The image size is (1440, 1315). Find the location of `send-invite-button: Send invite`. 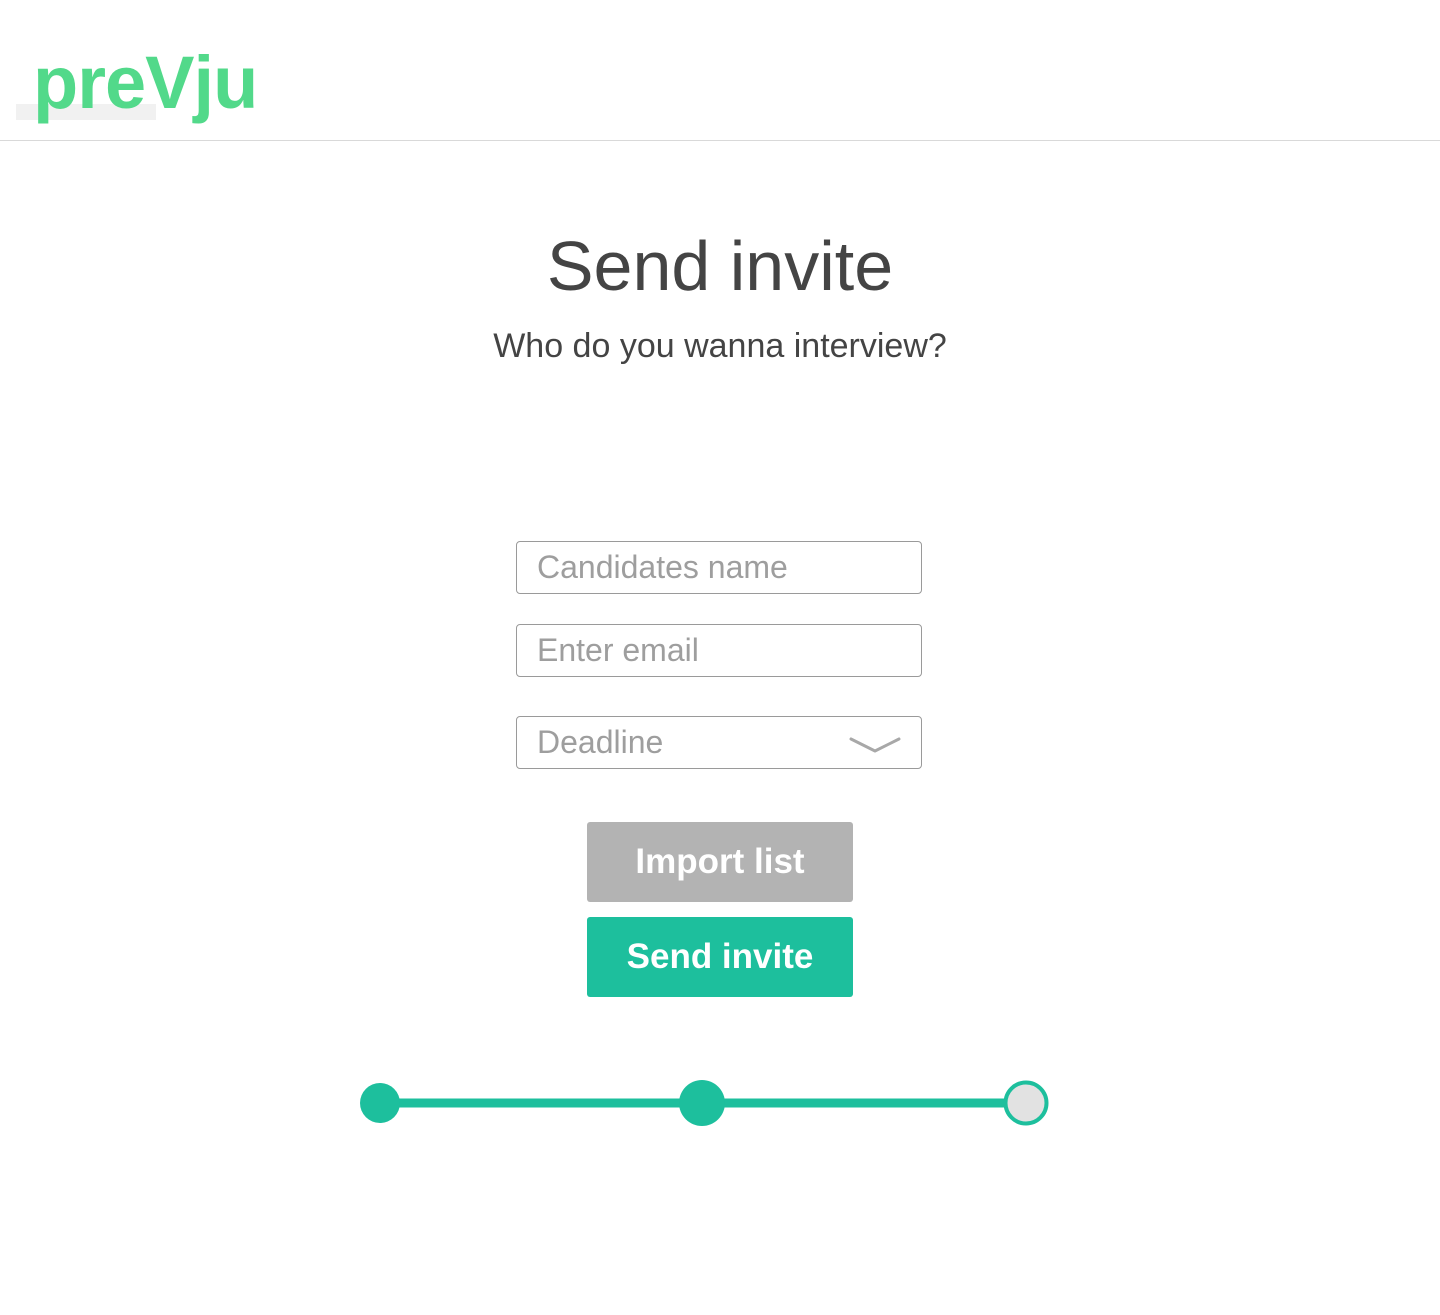

send-invite-button: Send invite is located at coordinates (720, 957).